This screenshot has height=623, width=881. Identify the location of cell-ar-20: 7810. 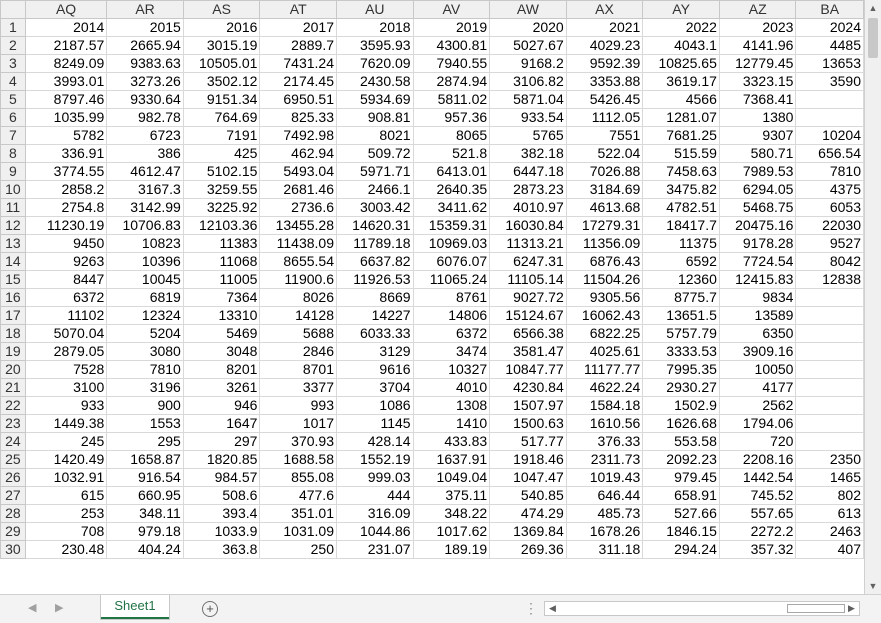
(145, 369).